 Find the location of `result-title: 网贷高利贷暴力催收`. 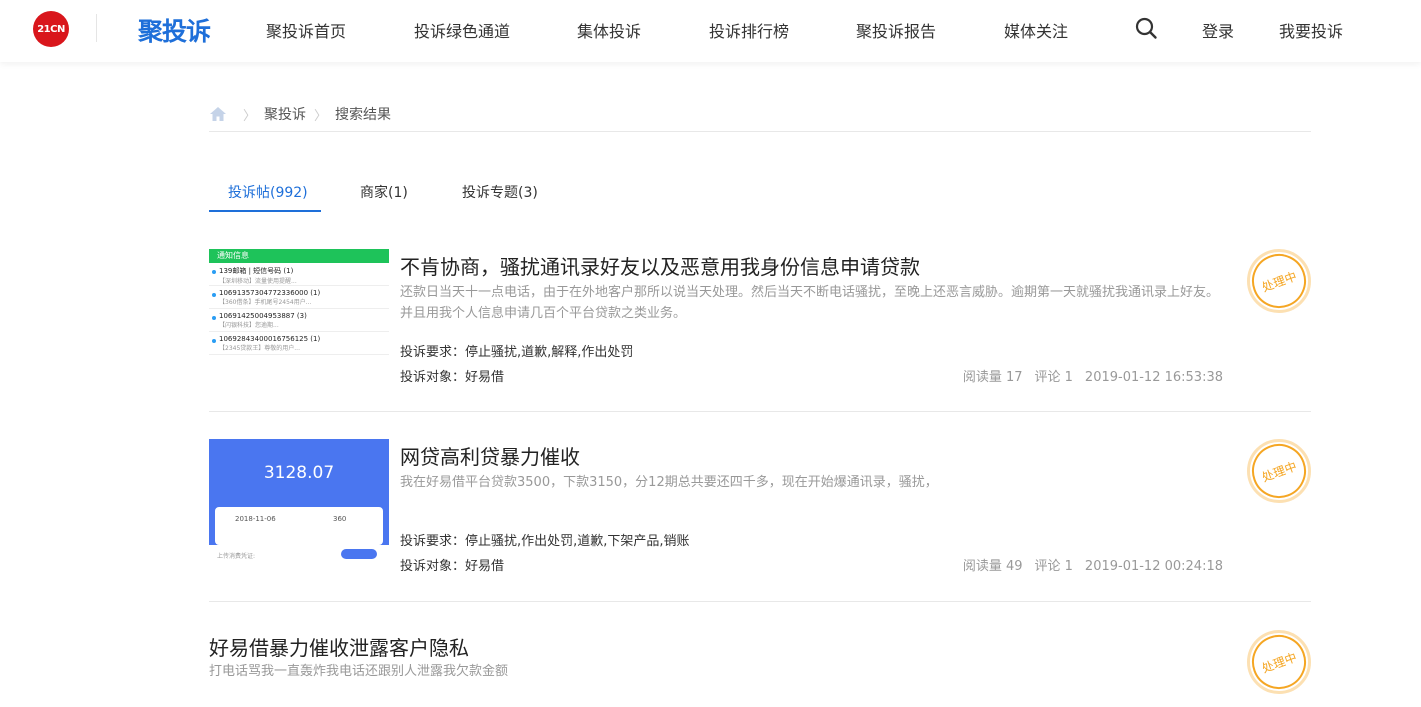

result-title: 网贷高利贷暴力催收 is located at coordinates (490, 455).